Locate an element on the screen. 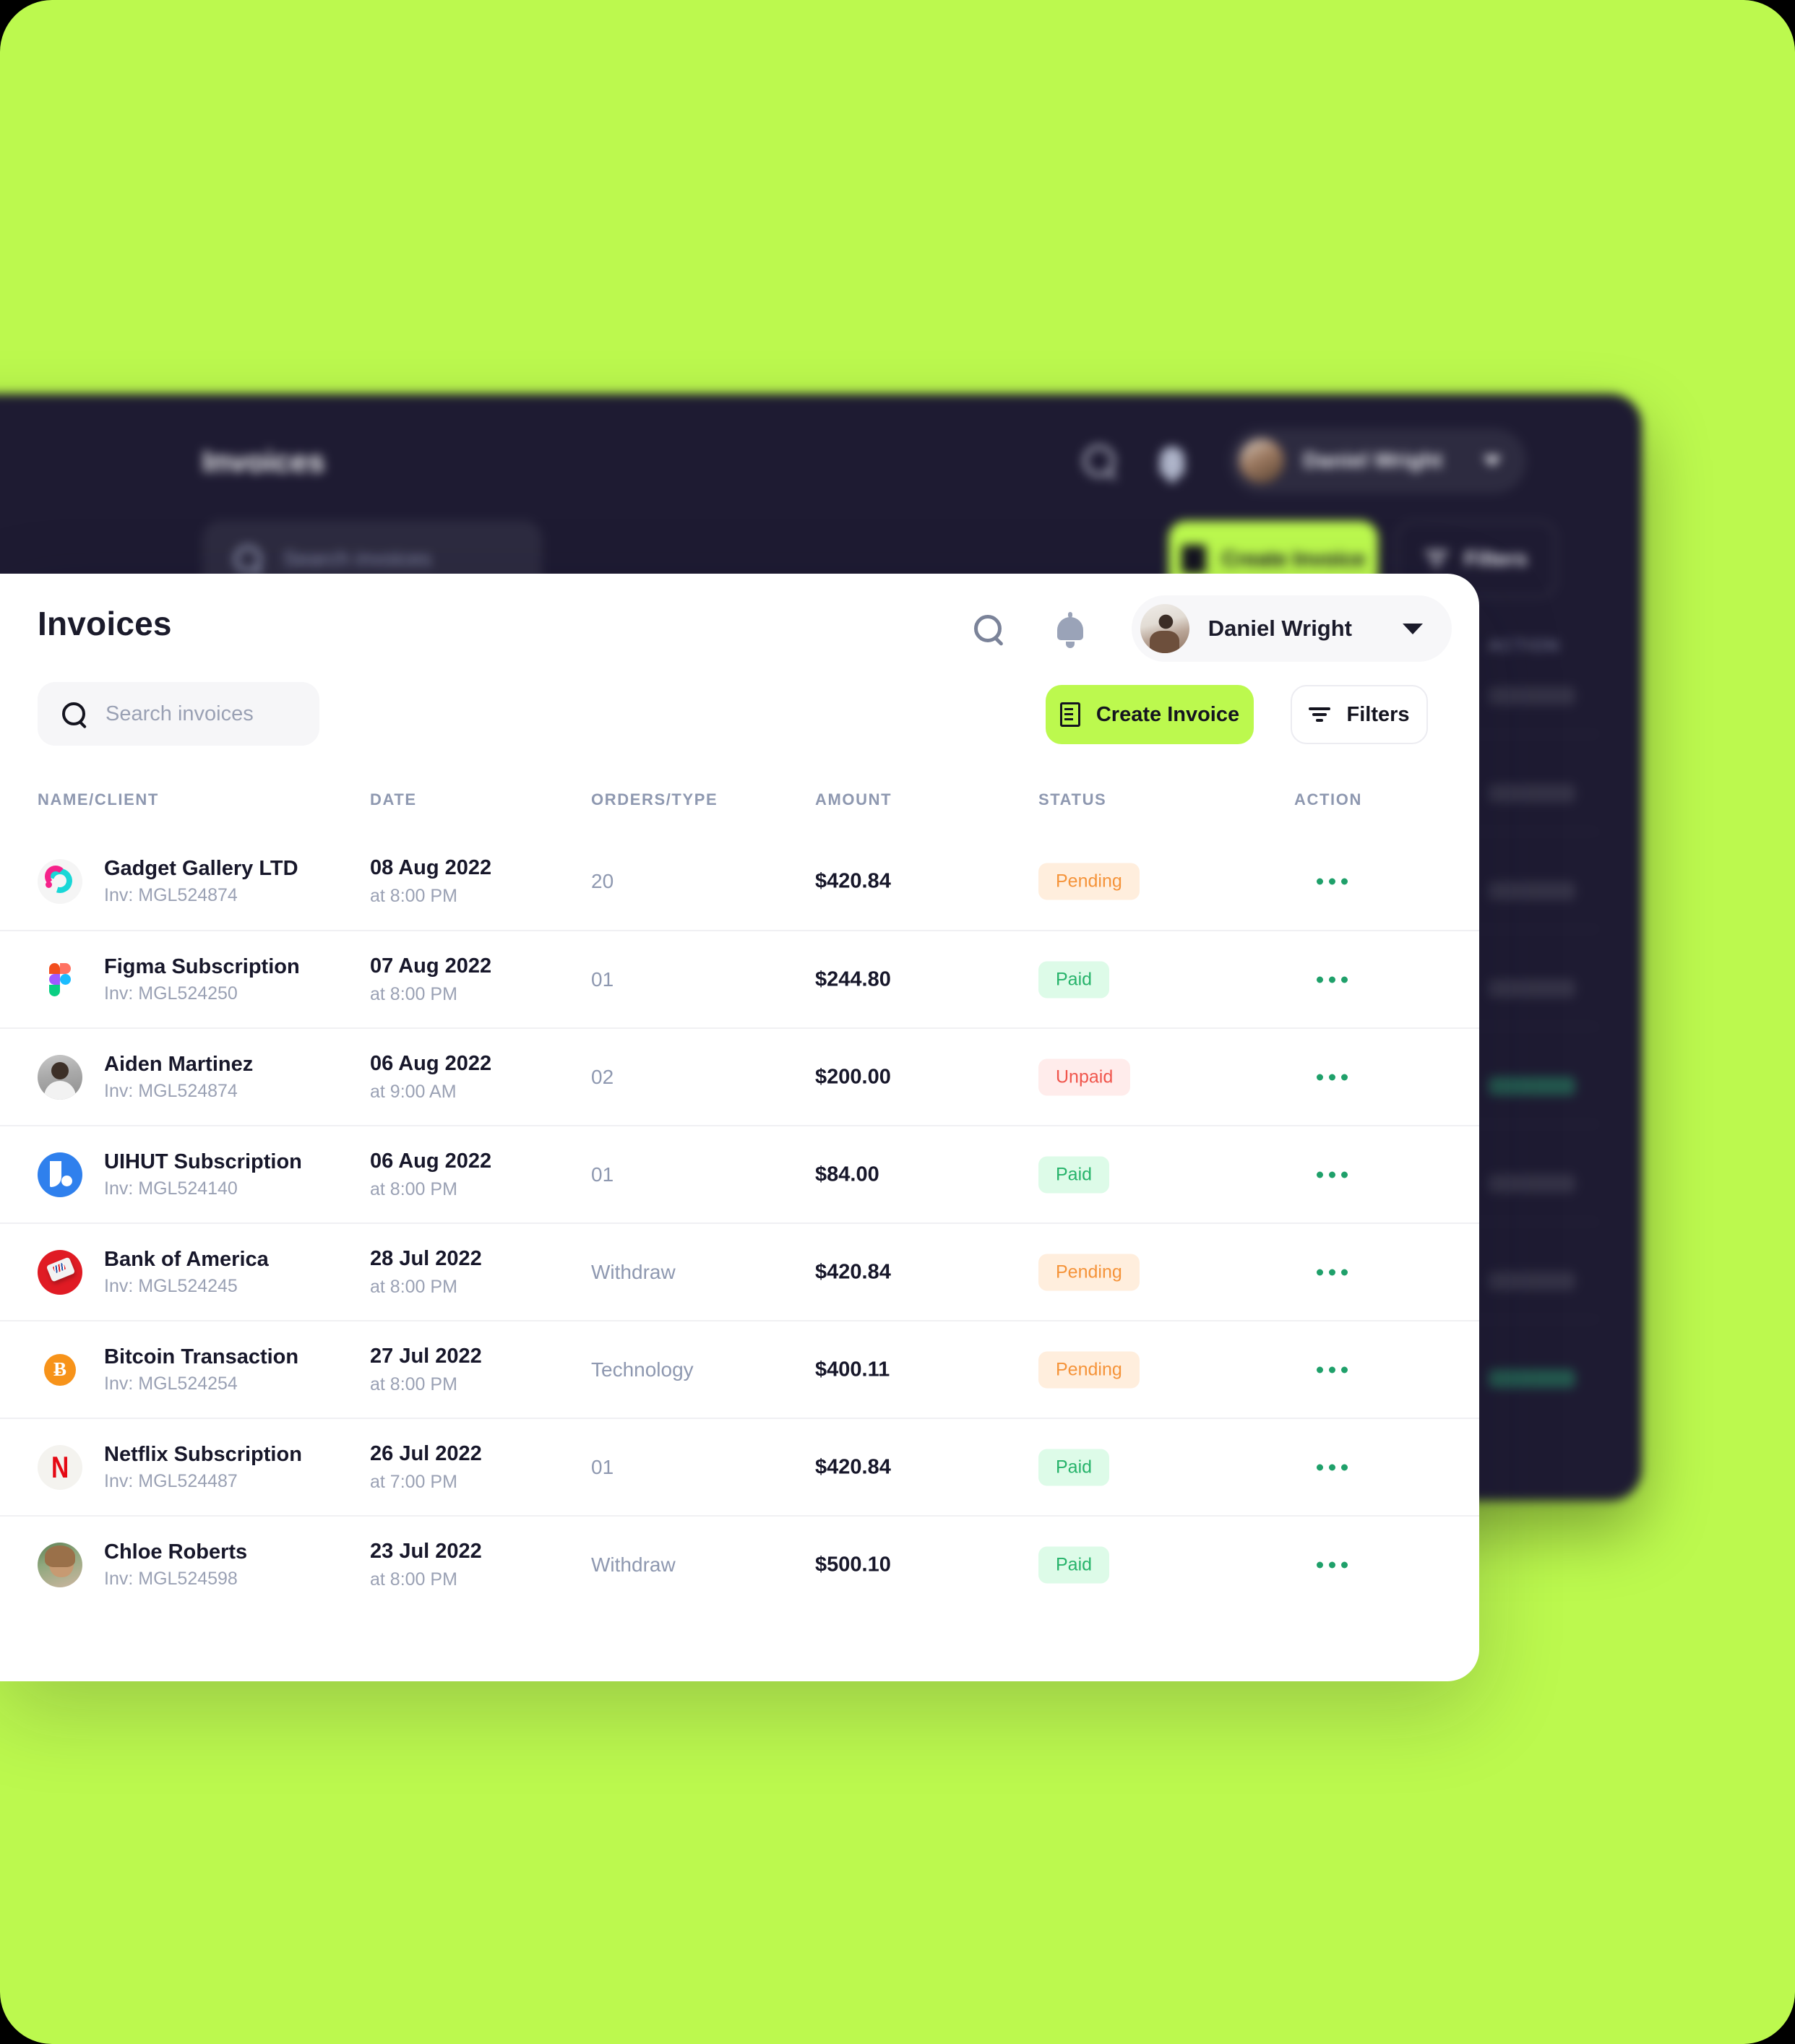  bg-receipt-icon is located at coordinates (1193, 559).